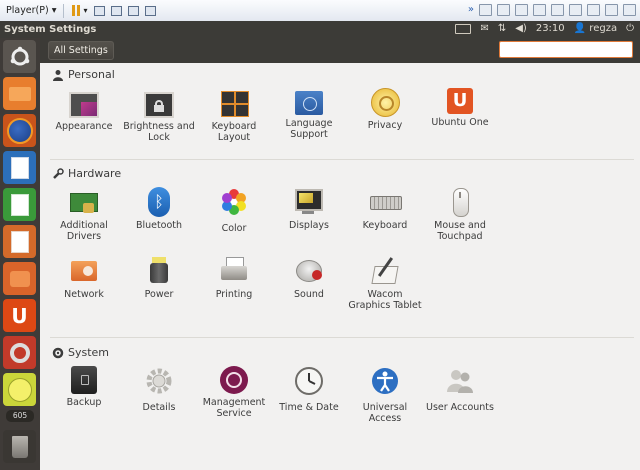 The width and height of the screenshot is (640, 470). What do you see at coordinates (460, 231) in the screenshot?
I see `item-label: Mouse and Touchpad` at bounding box center [460, 231].